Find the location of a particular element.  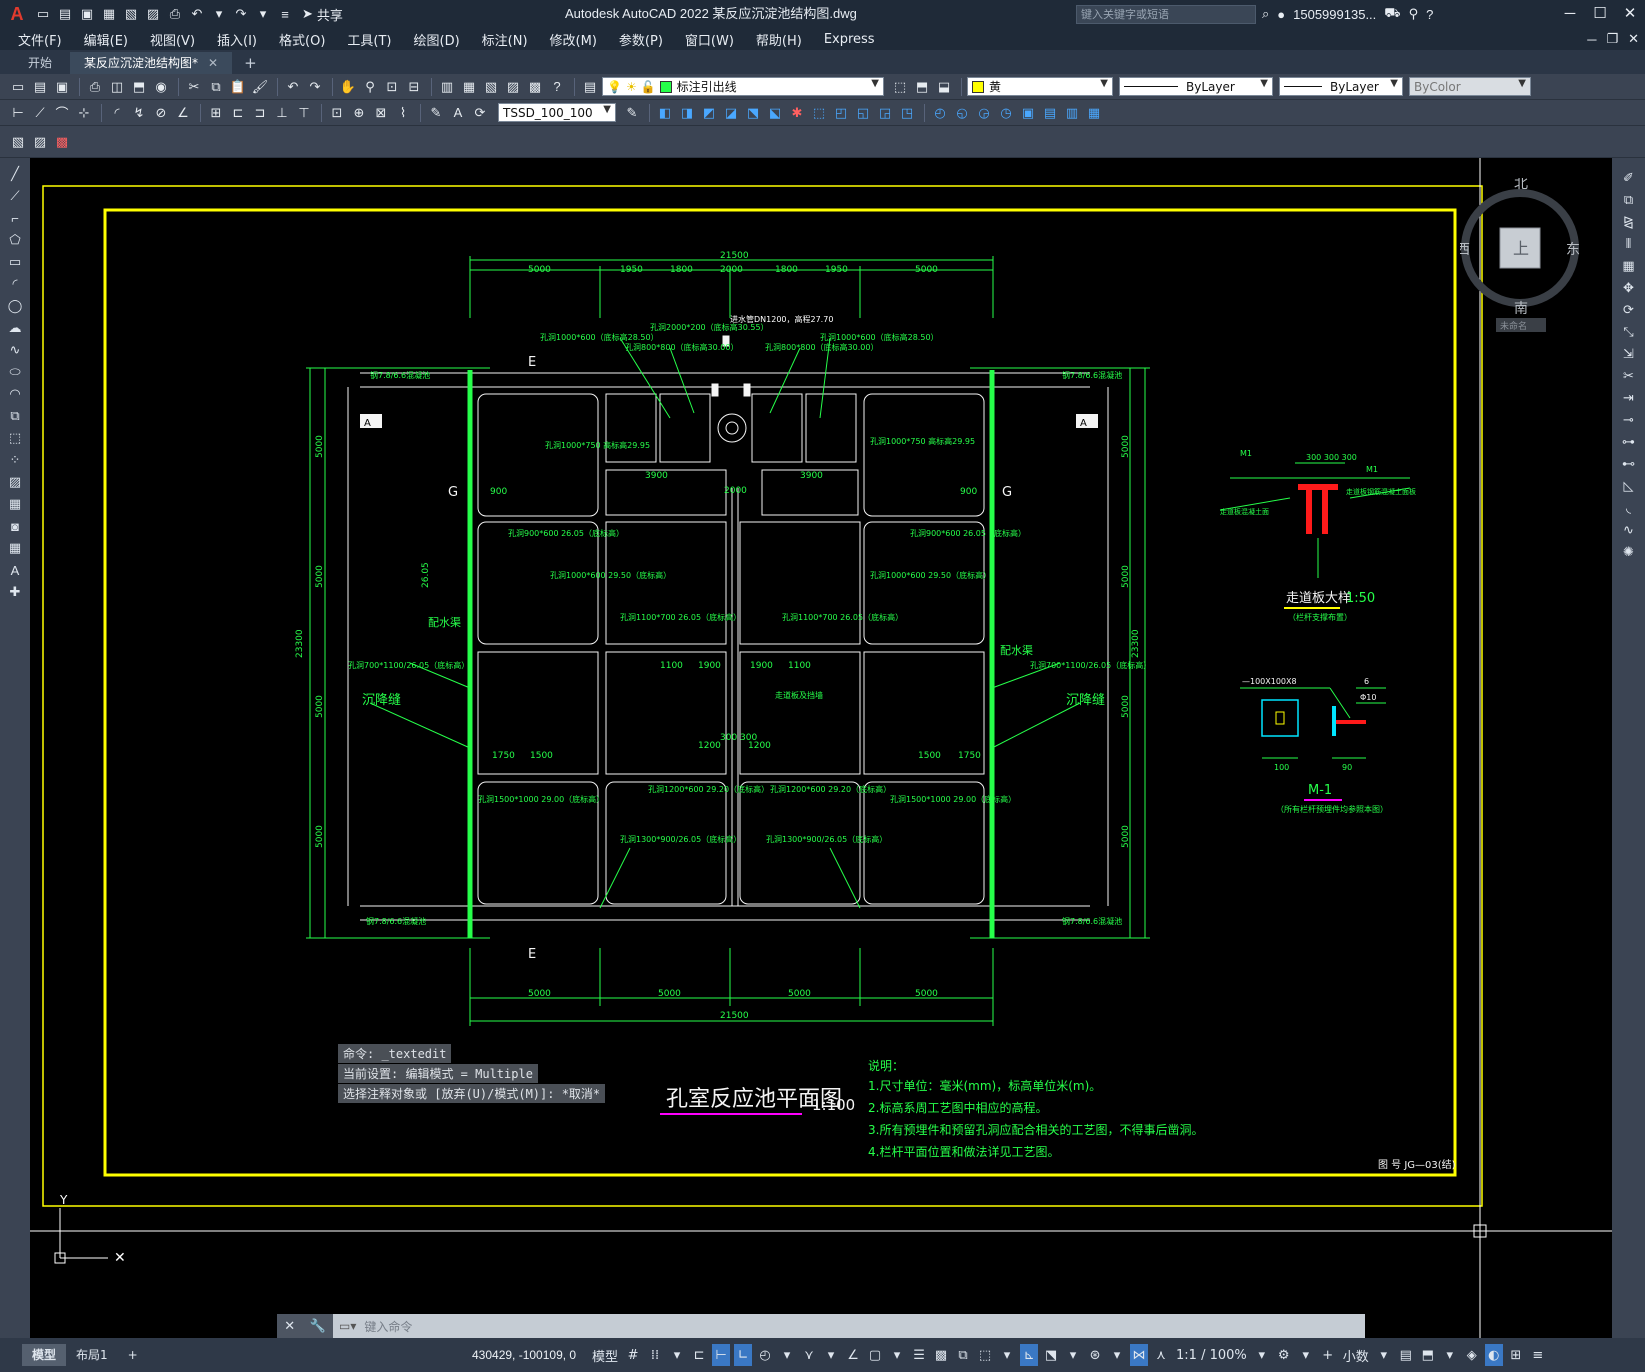

menu-parametric: 参数(P) is located at coordinates (641, 39).